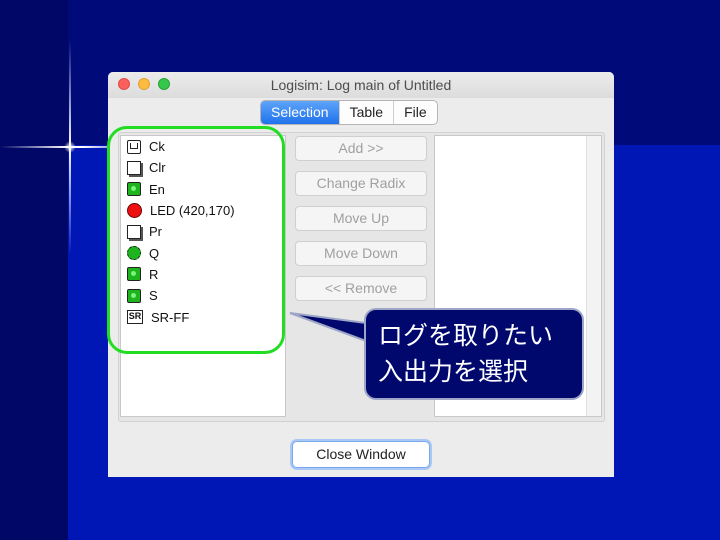 This screenshot has height=540, width=720. I want to click on change-radix-button: Change Radix, so click(361, 183).